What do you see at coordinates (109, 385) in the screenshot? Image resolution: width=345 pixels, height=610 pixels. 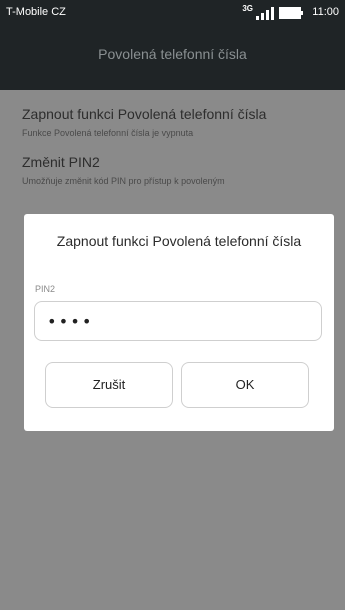 I see `cancel-button: Zrušit` at bounding box center [109, 385].